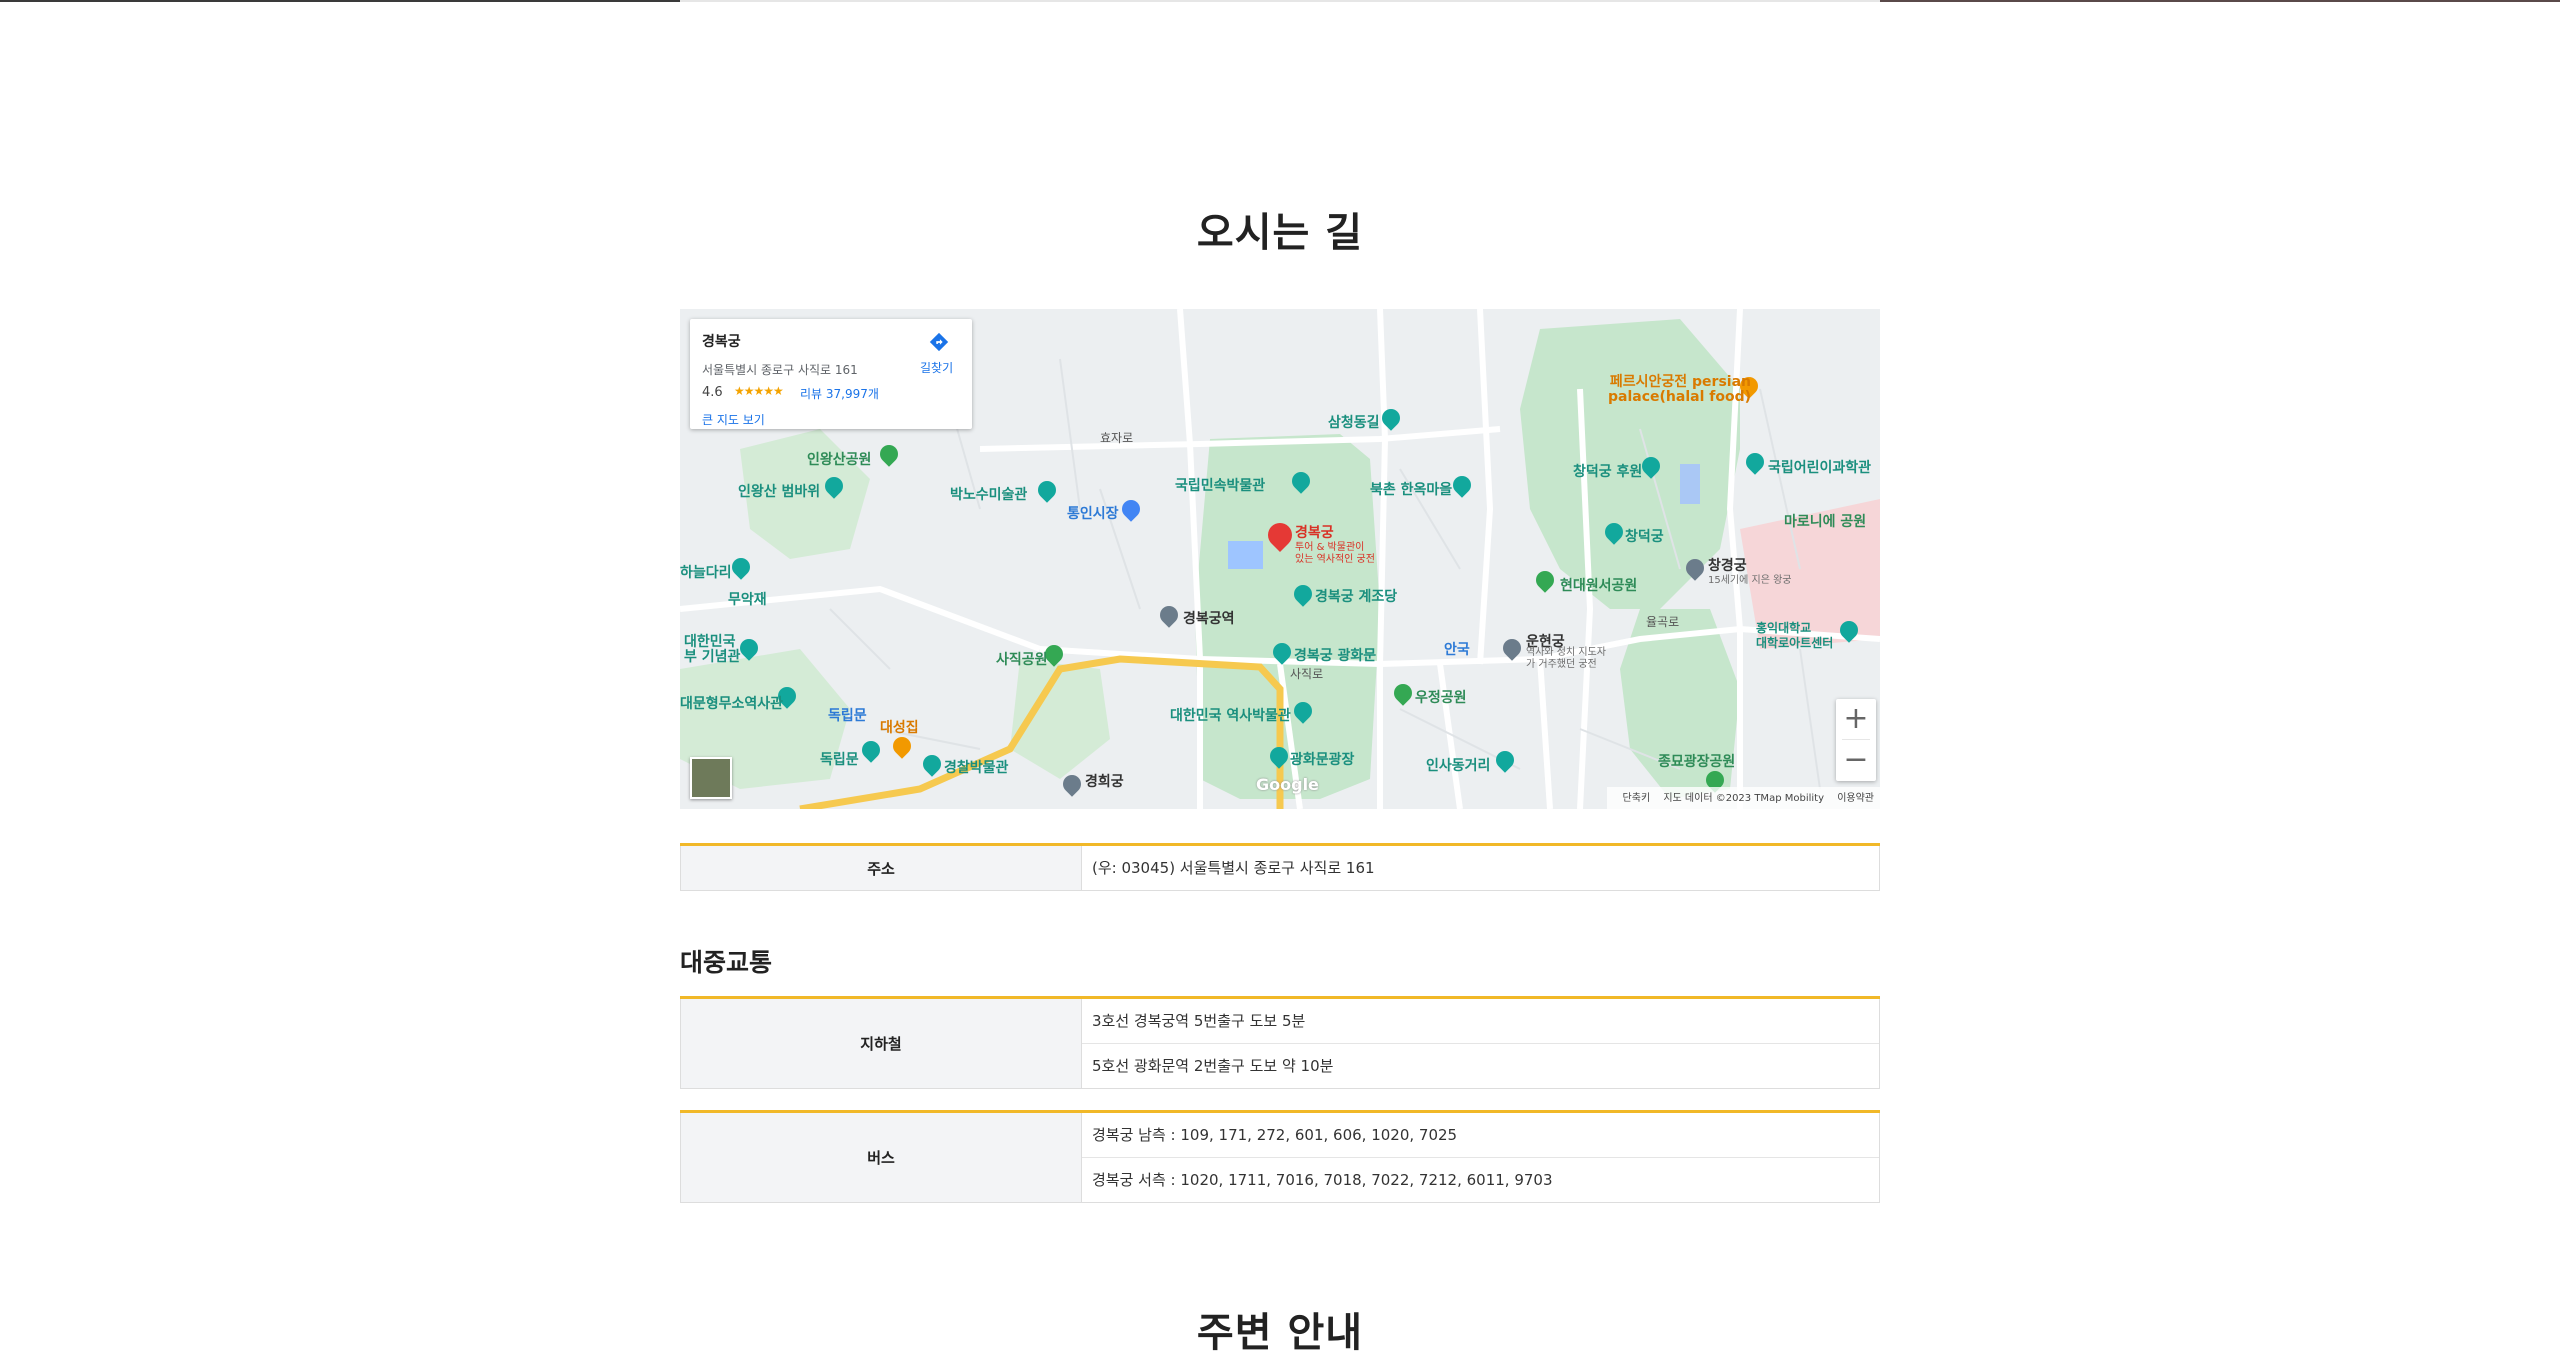  I want to click on poi-label-gwanghwamun-square: 광화문광장, so click(1322, 759).